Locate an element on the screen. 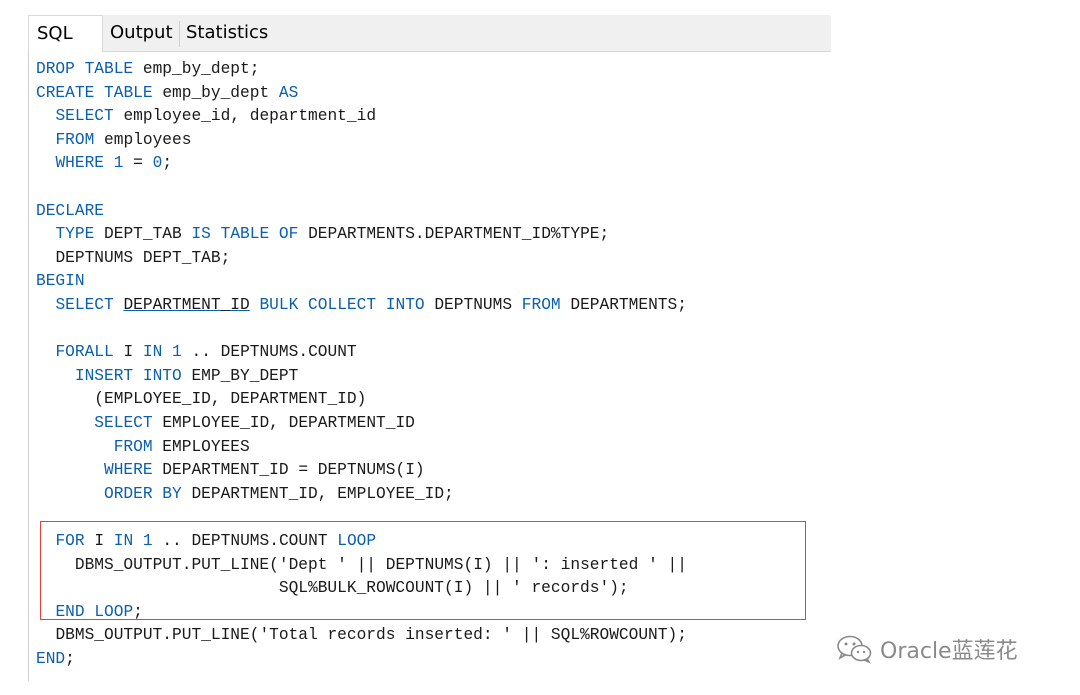  wechat-icon is located at coordinates (854, 649).